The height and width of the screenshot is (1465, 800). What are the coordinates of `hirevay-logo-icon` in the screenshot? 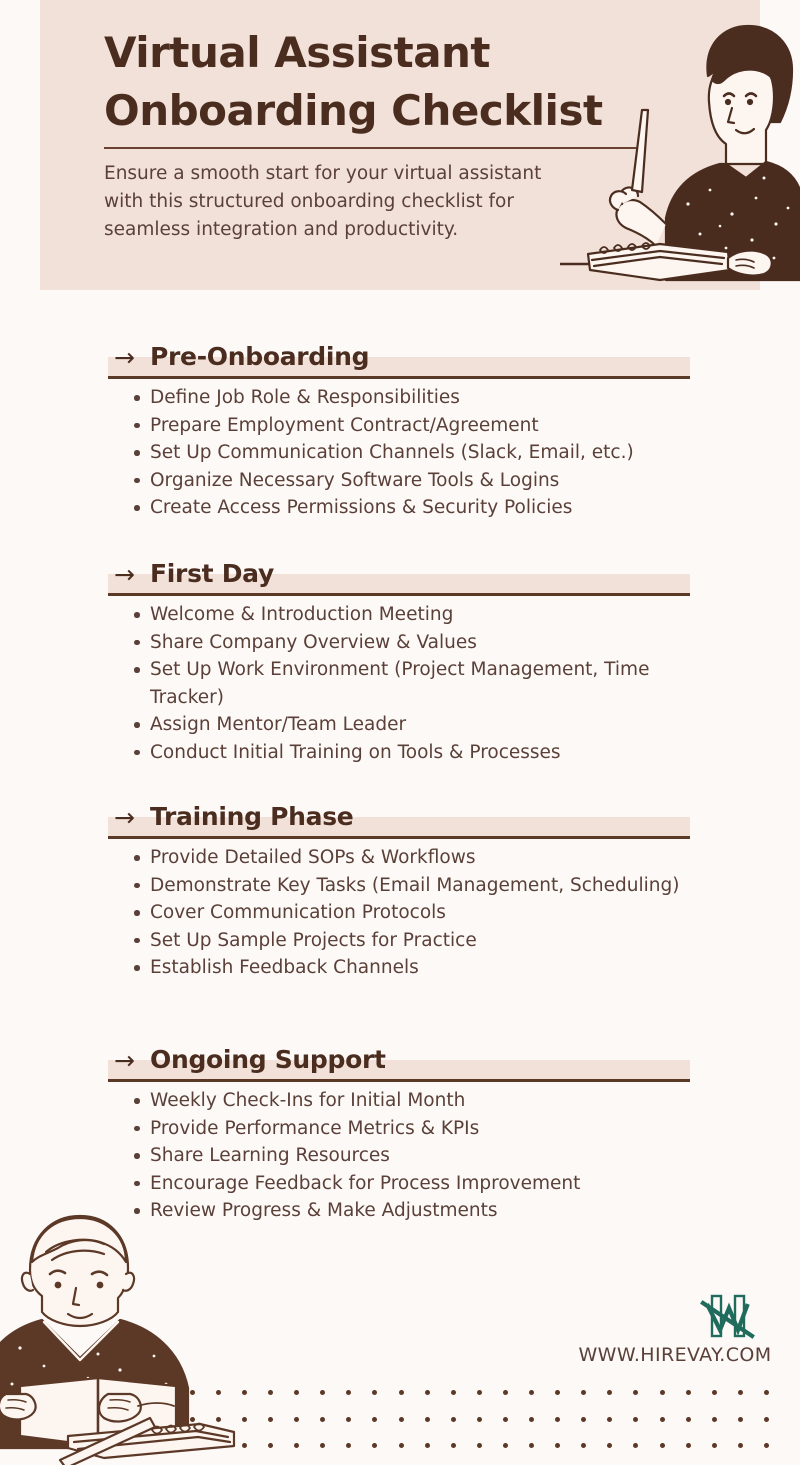 It's located at (727, 1316).